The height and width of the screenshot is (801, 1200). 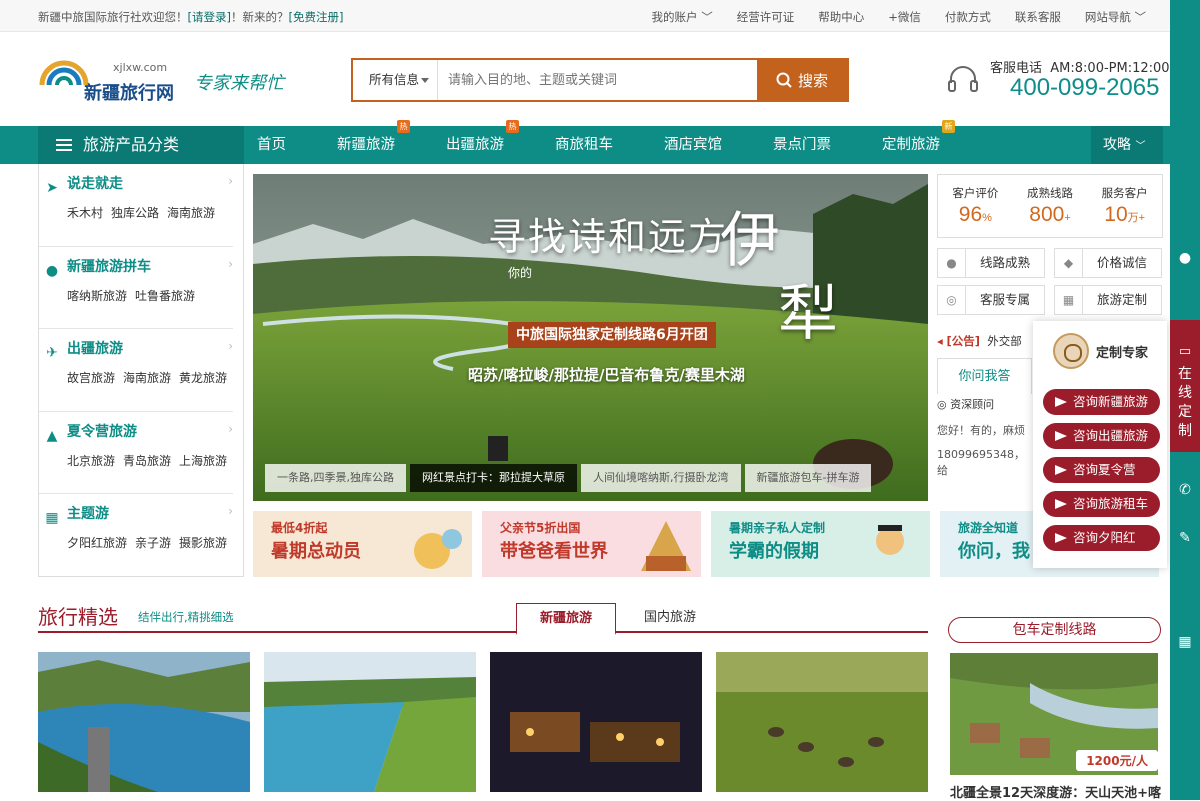 What do you see at coordinates (1122, 262) in the screenshot?
I see `feature-label: 价格诚信` at bounding box center [1122, 262].